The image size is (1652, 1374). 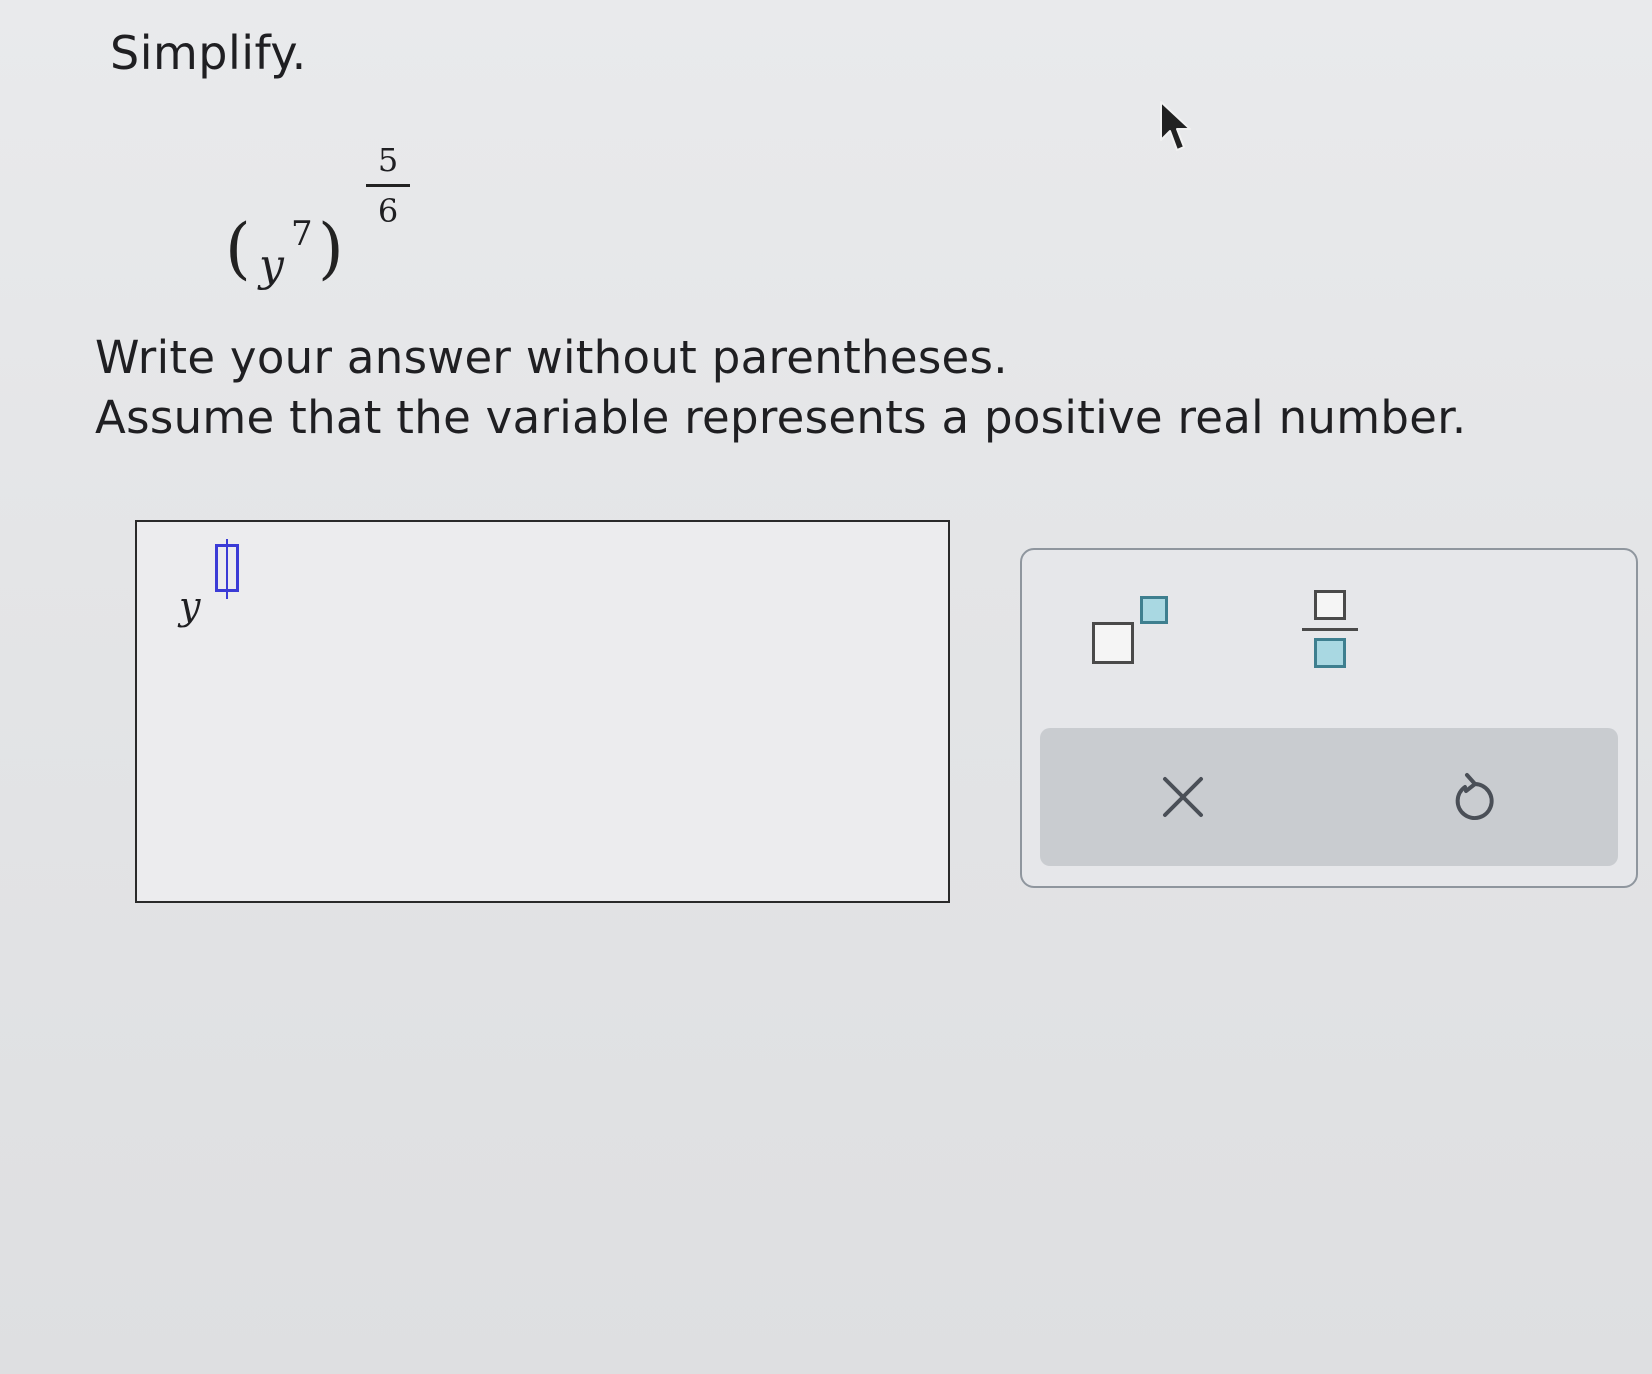 I want to click on exponent-key, so click(x=1137, y=630).